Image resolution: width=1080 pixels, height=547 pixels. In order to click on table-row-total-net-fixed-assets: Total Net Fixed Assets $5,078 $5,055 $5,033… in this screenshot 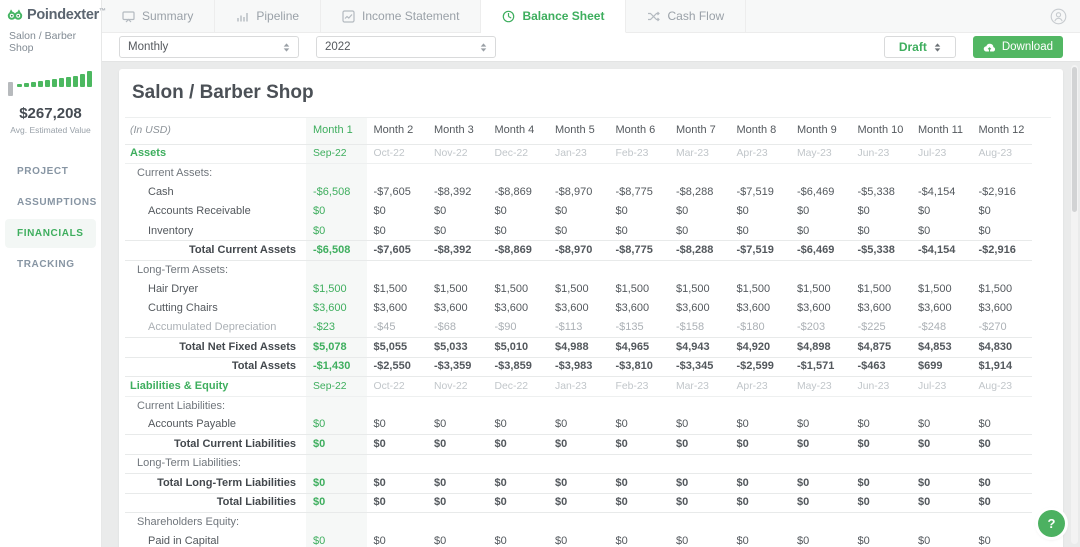, I will do `click(578, 347)`.